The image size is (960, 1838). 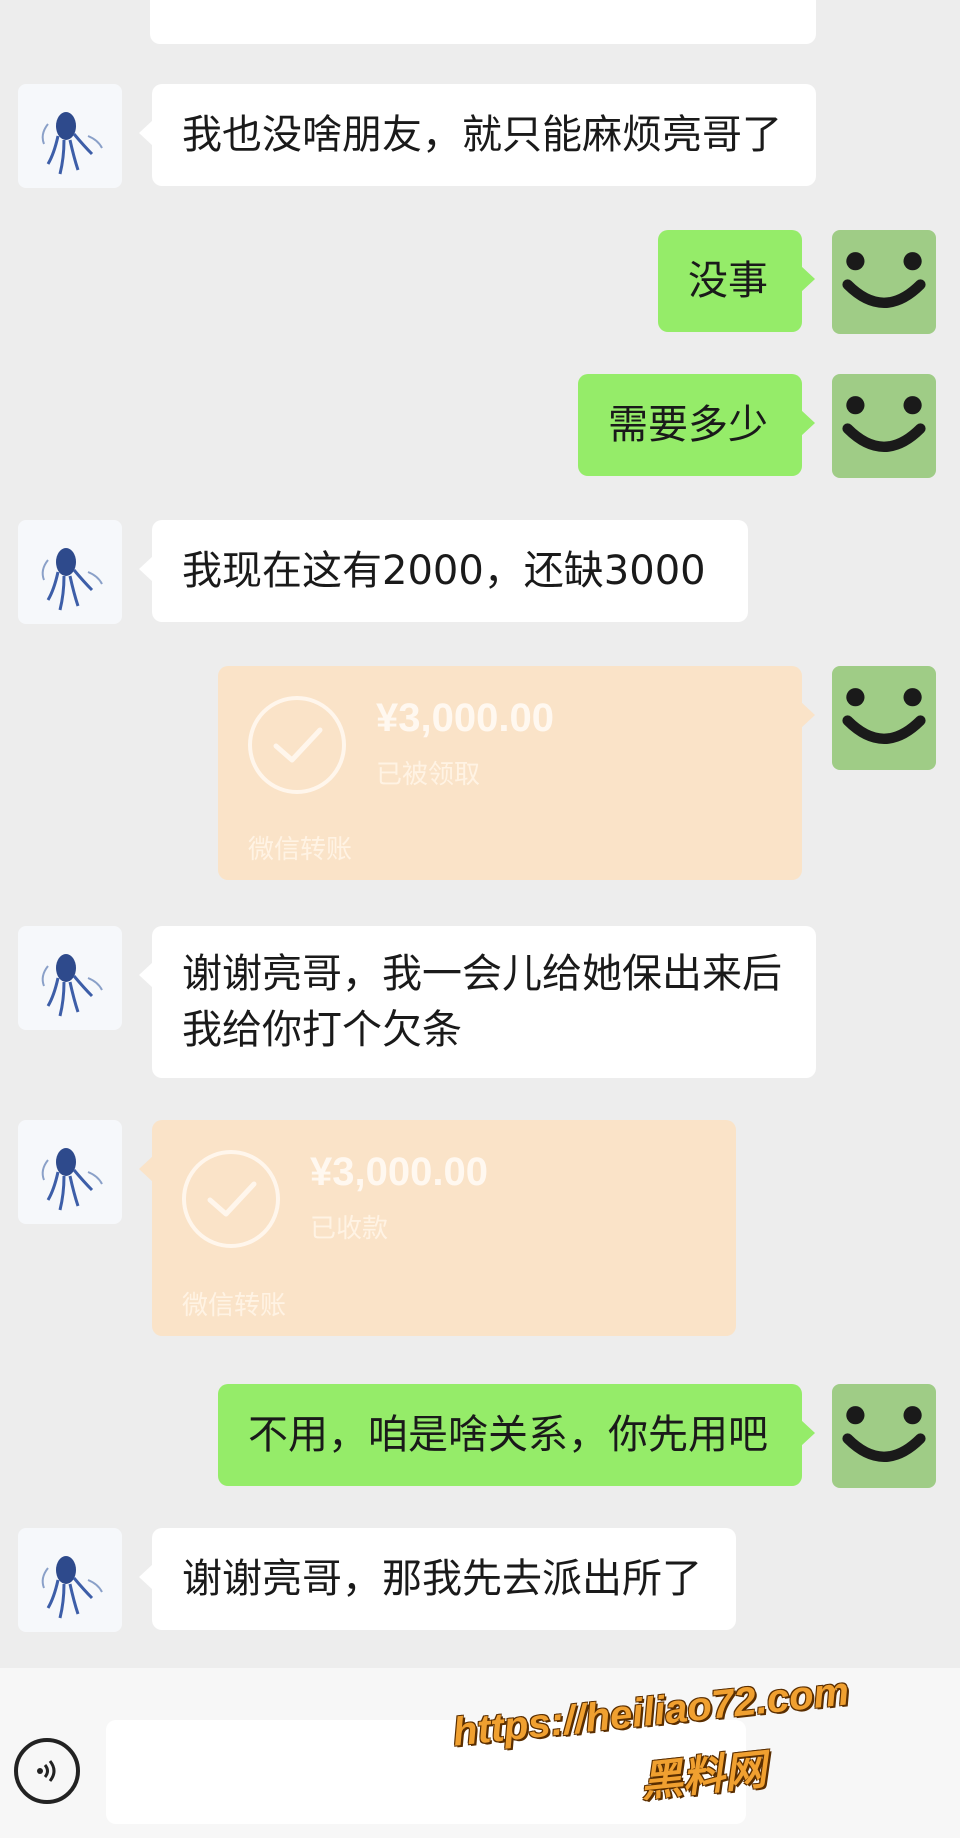 What do you see at coordinates (437, 1228) in the screenshot?
I see `transfer-card-incoming: ¥3,000.00 已收款 微信转账` at bounding box center [437, 1228].